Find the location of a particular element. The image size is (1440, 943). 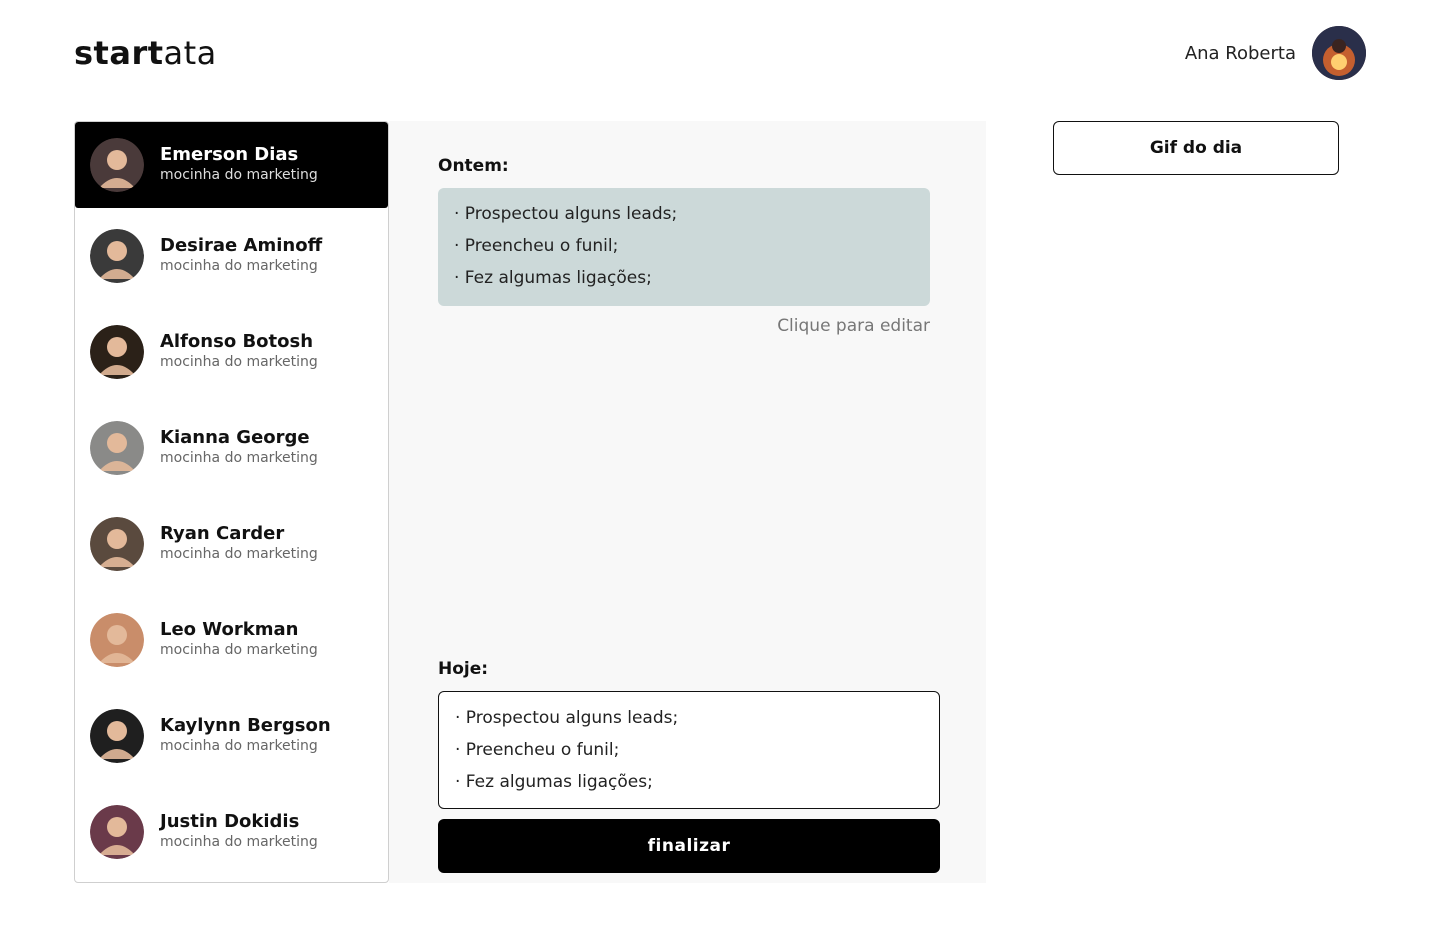

app-logo: startata is located at coordinates (145, 53).